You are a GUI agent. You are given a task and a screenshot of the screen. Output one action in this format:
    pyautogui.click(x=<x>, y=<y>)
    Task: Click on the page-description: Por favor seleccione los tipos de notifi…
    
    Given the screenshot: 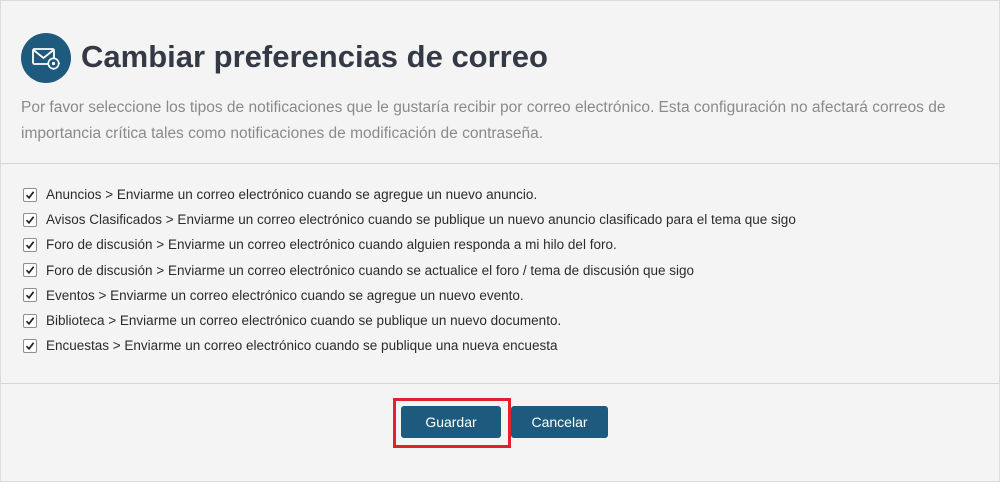 What is the action you would take?
    pyautogui.click(x=483, y=120)
    